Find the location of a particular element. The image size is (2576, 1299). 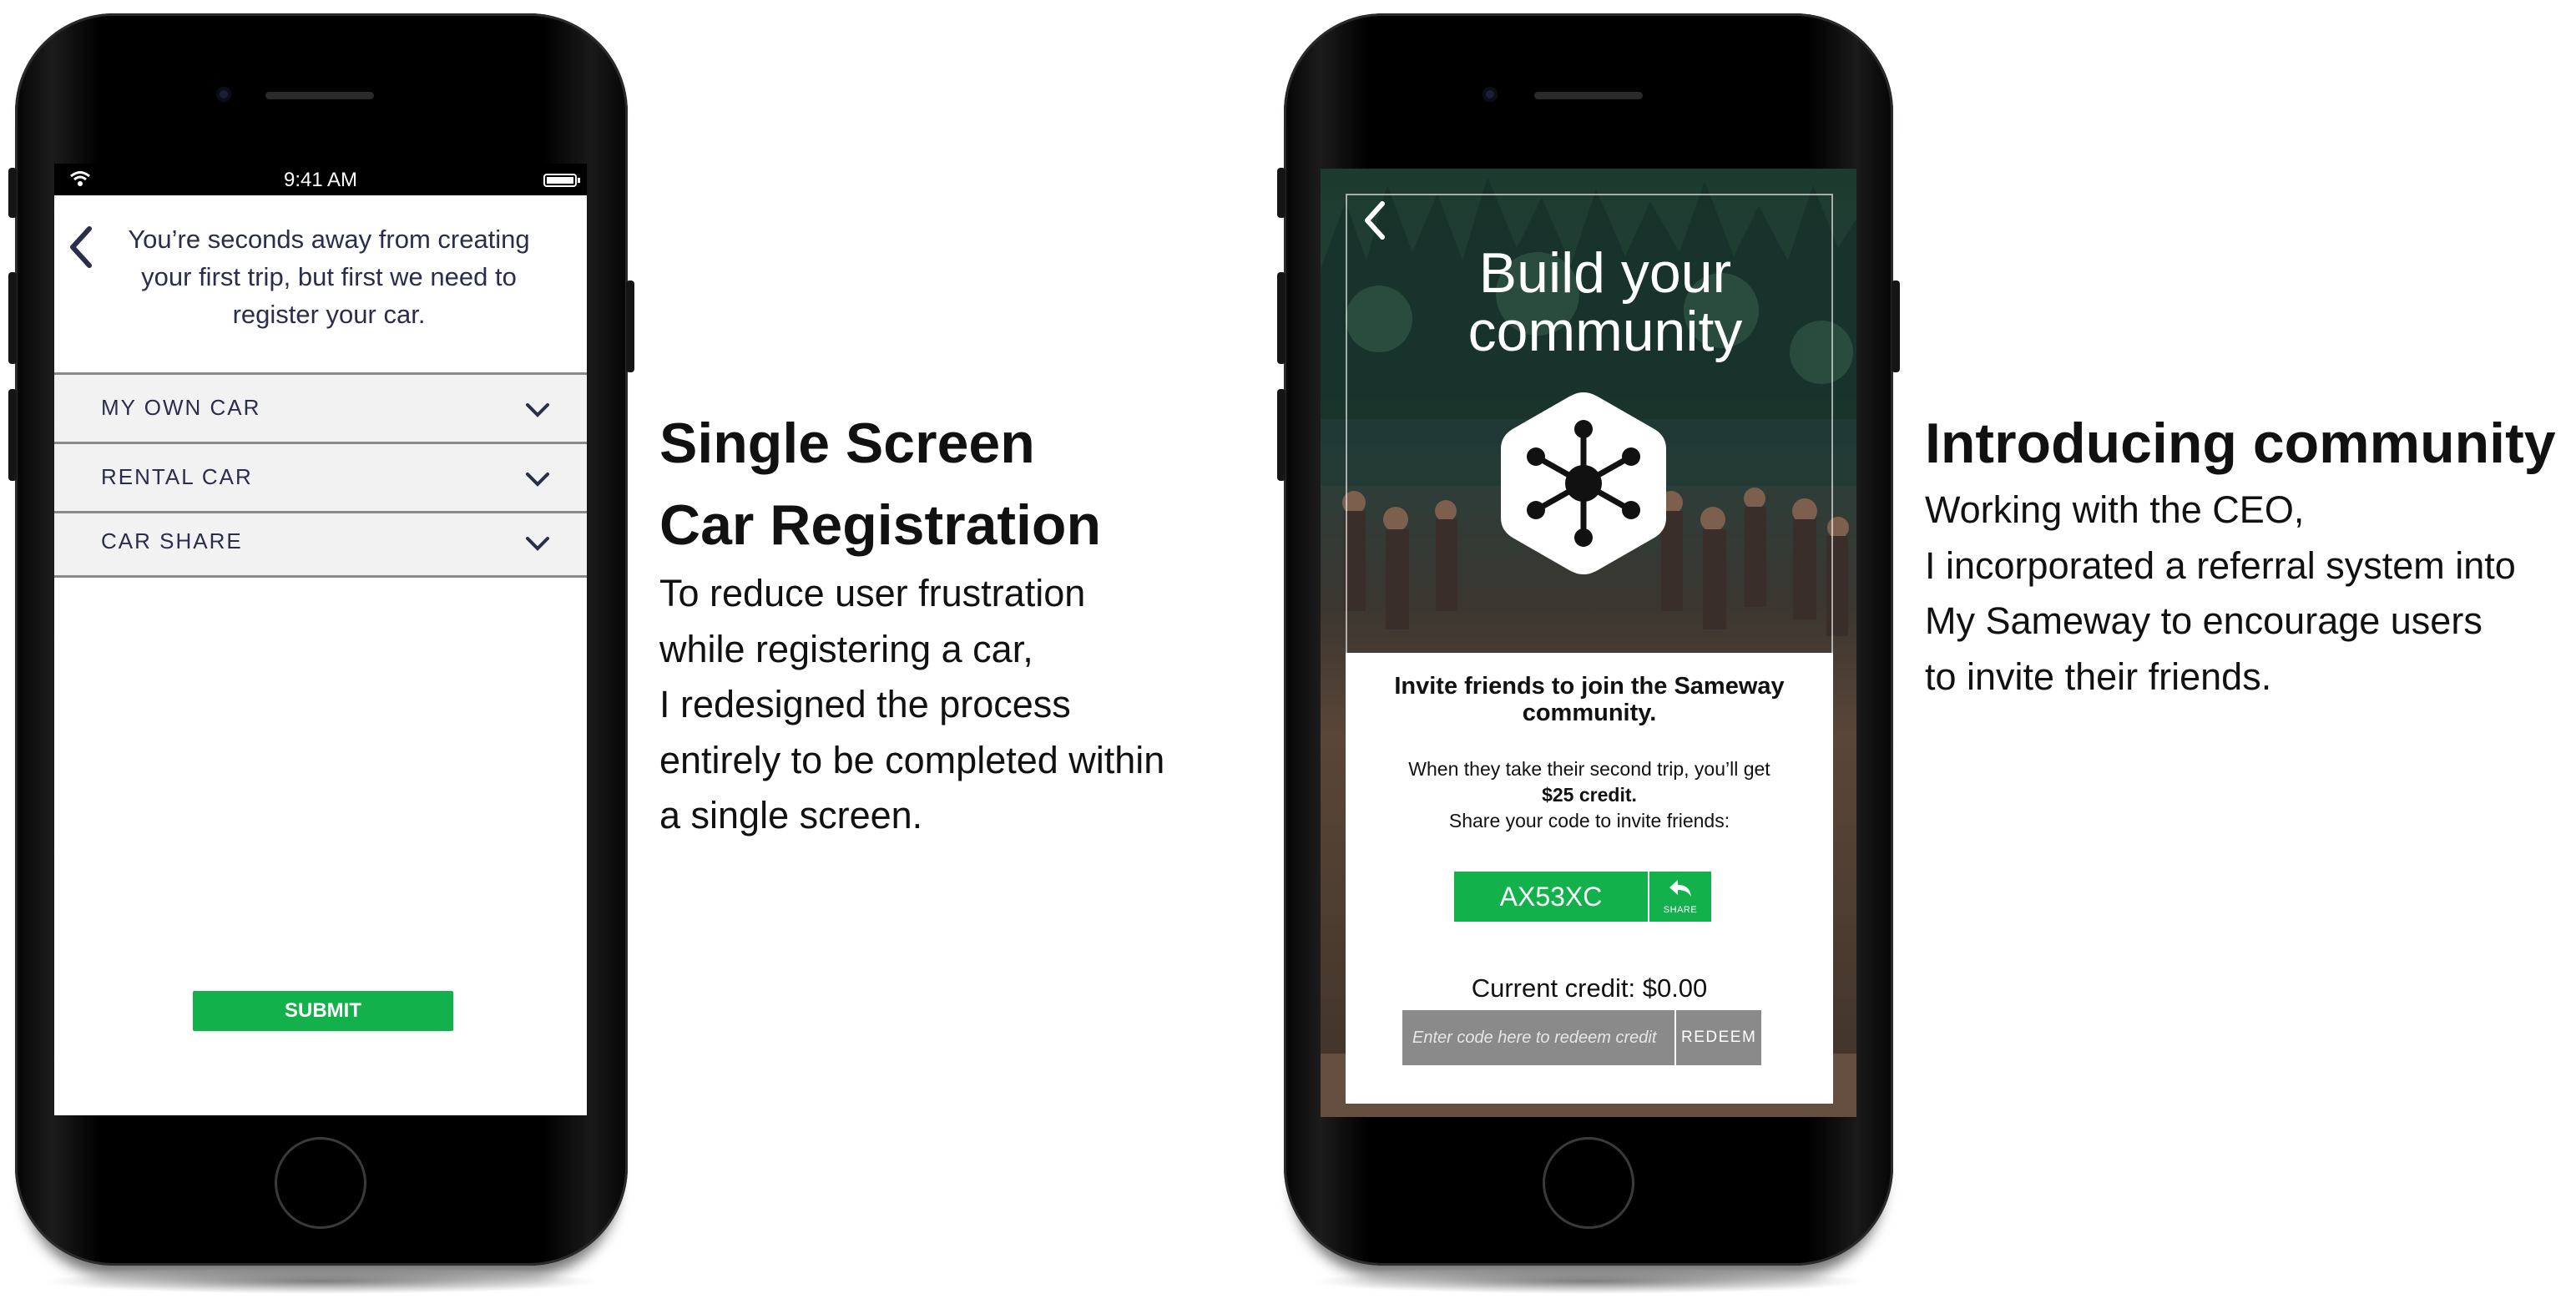

battery-icon is located at coordinates (561, 180).